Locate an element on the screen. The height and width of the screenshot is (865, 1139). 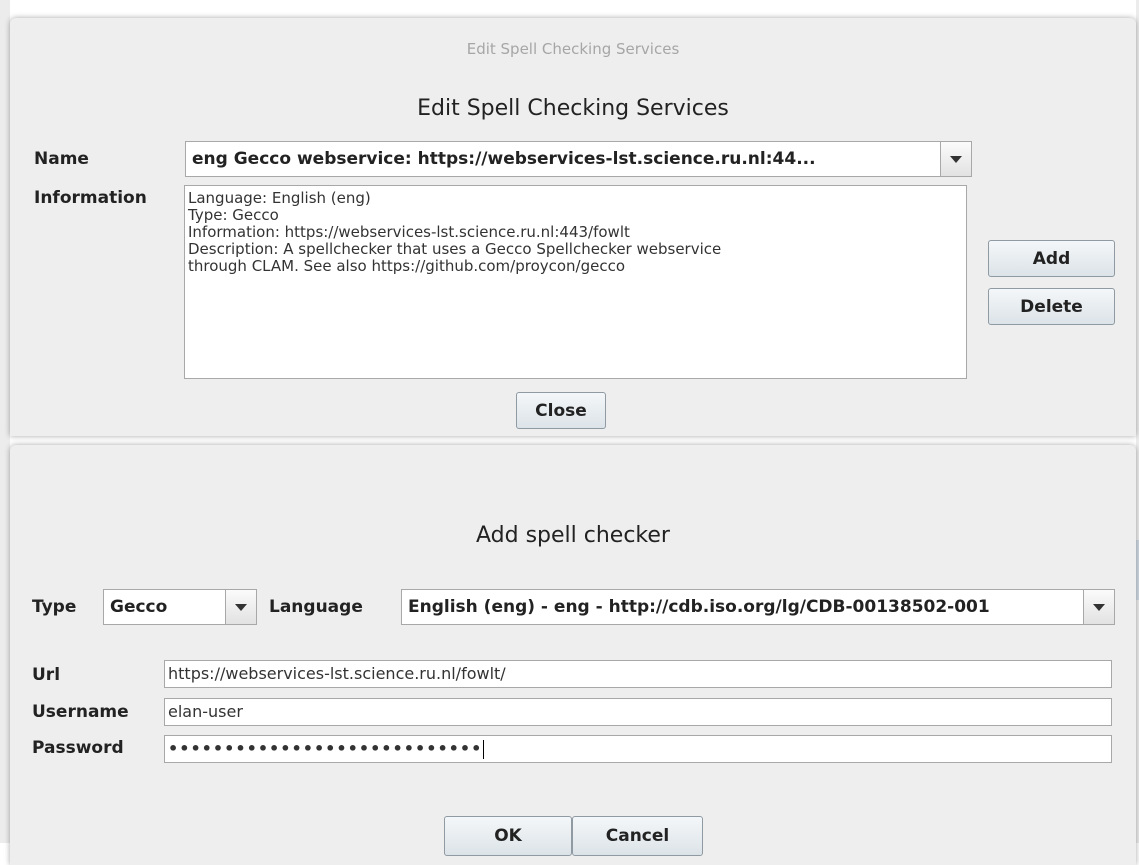
information-line: Language: English (eng) is located at coordinates (279, 198).